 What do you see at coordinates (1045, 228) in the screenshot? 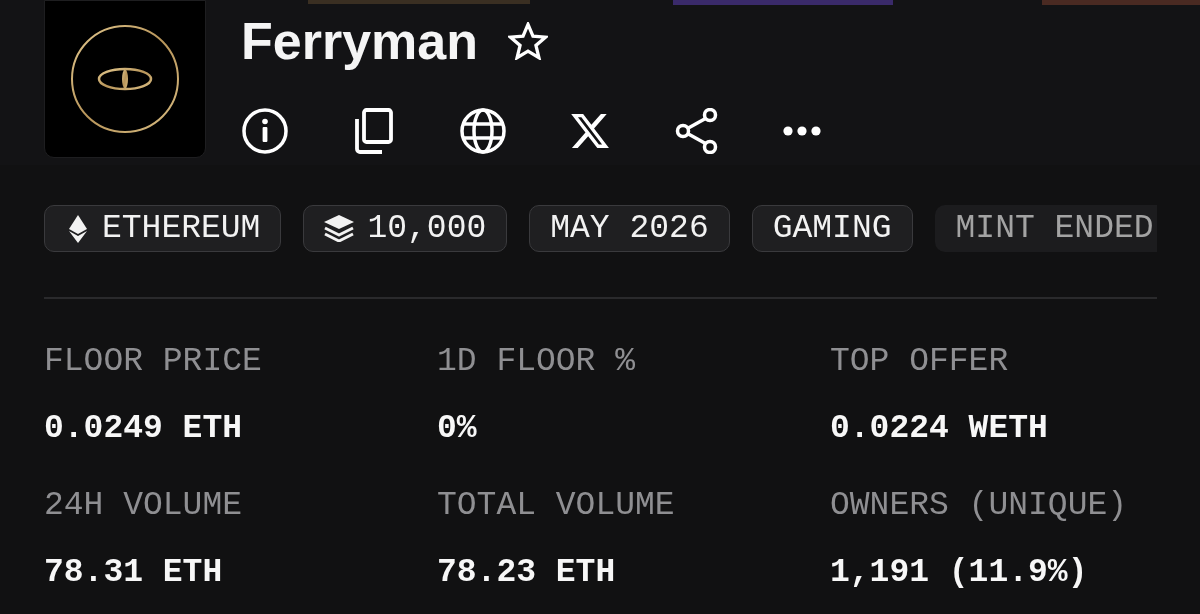
I see `status-tag: MINT ENDED` at bounding box center [1045, 228].